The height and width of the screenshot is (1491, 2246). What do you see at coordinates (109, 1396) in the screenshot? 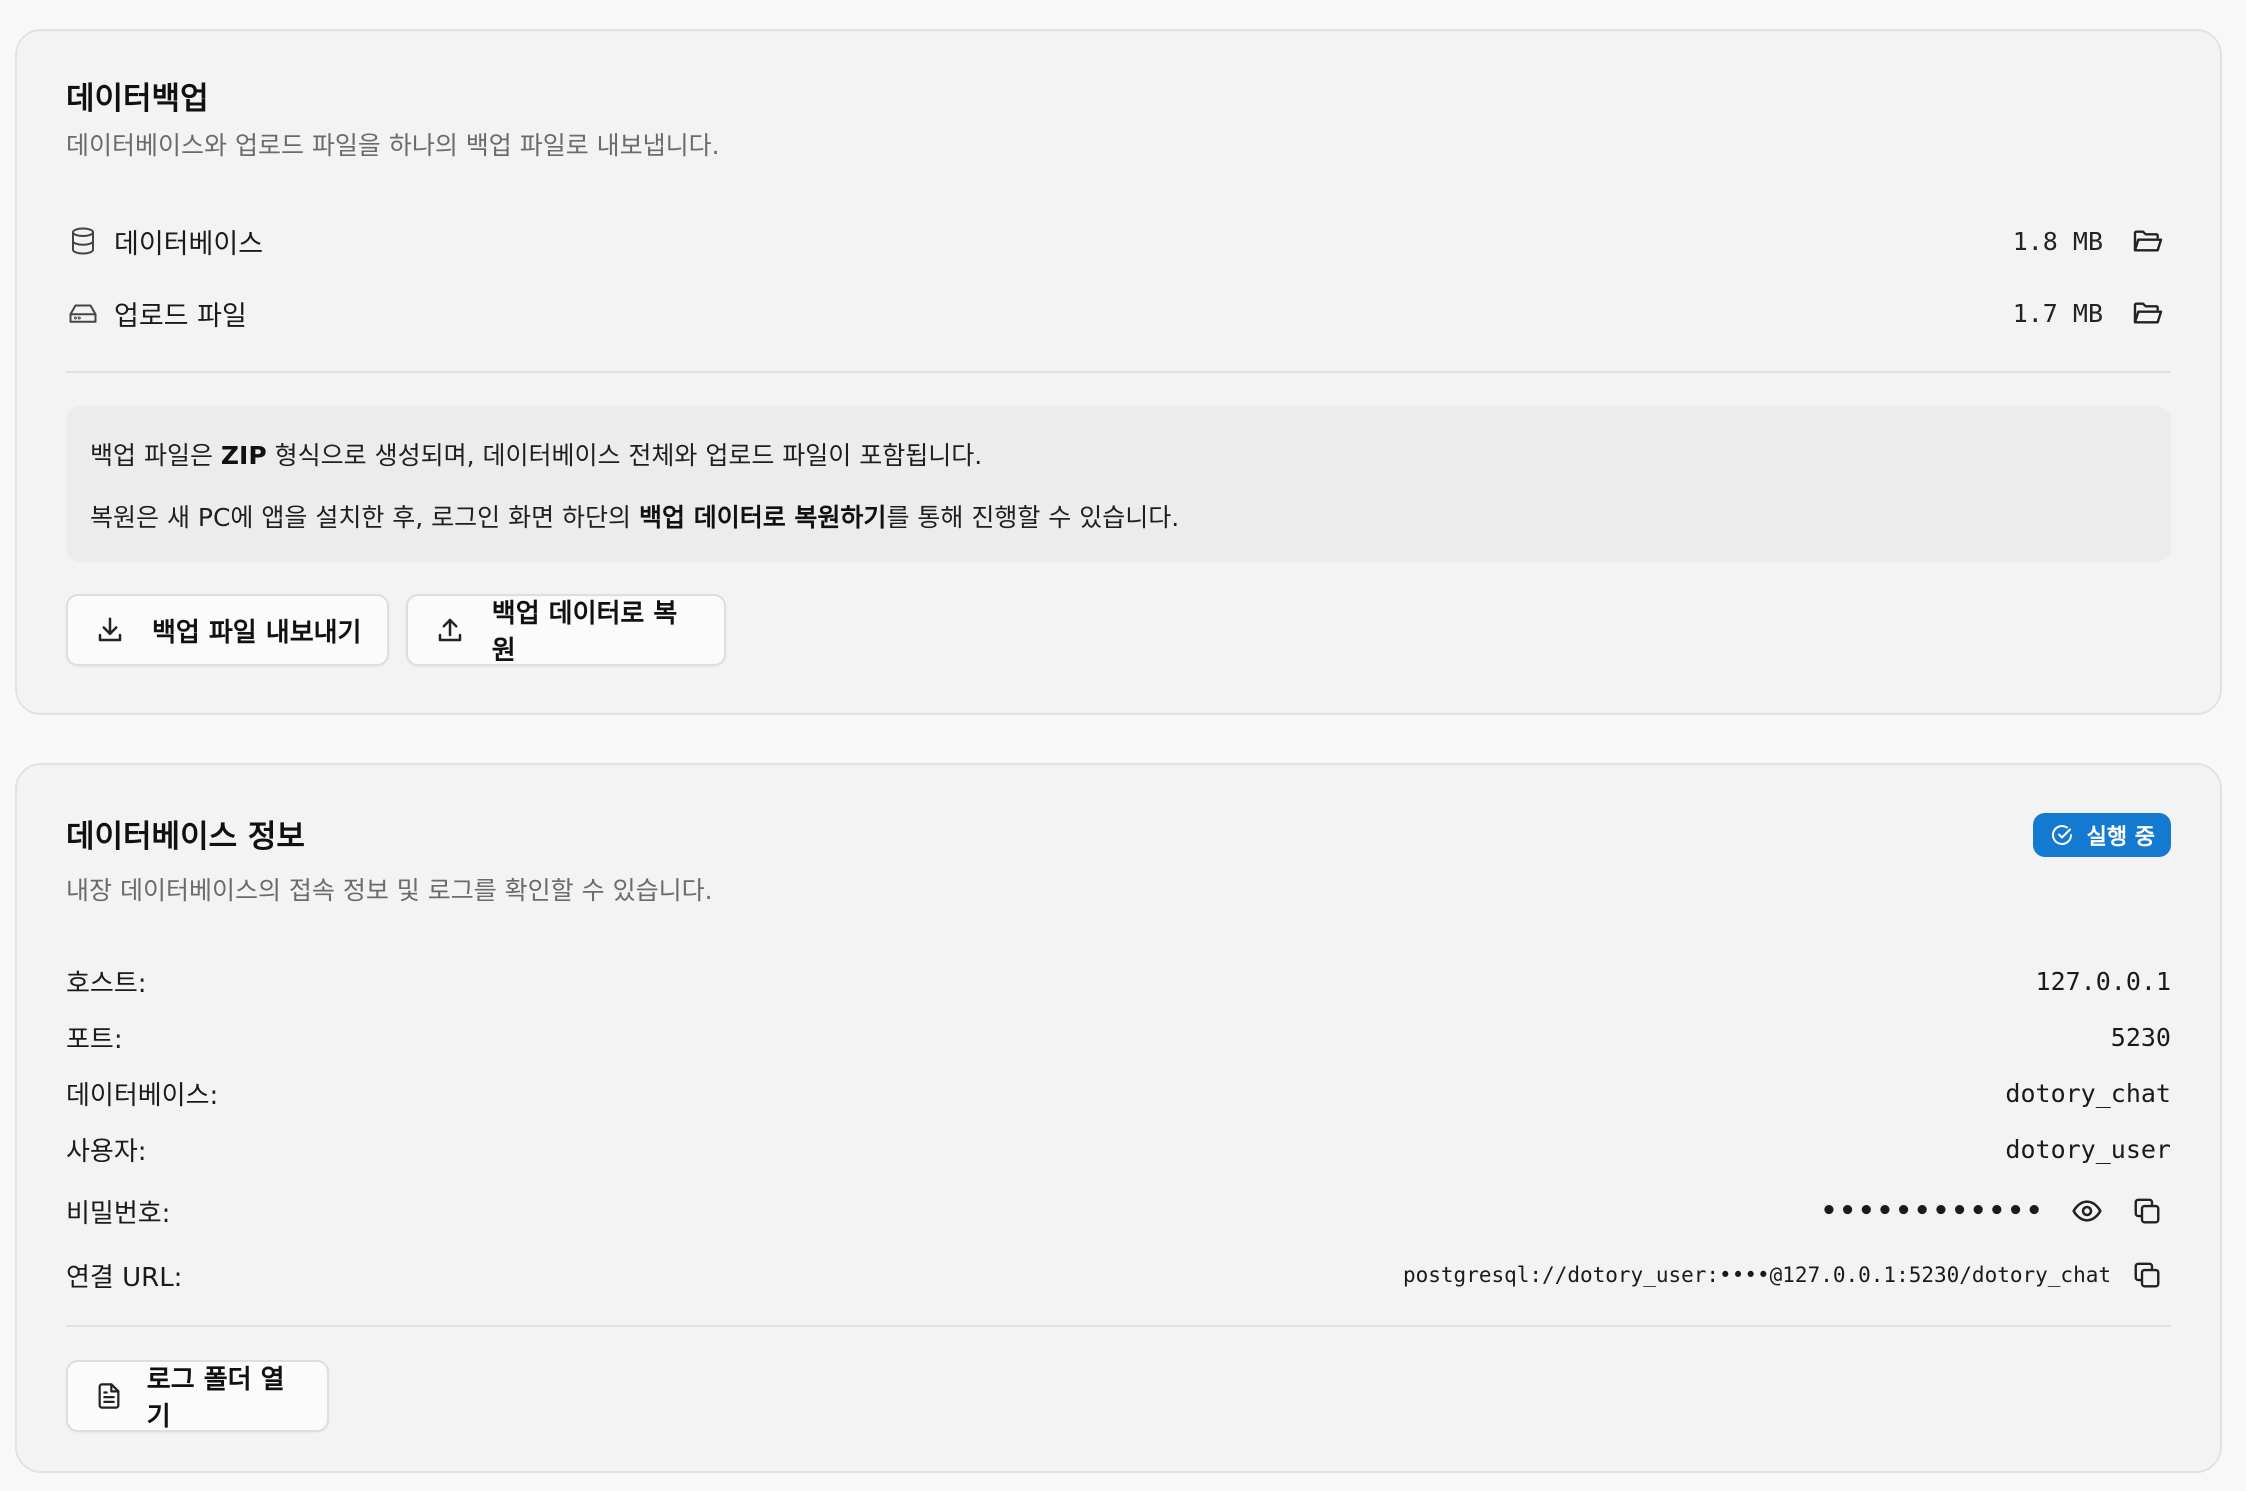
I see `file-text-icon` at bounding box center [109, 1396].